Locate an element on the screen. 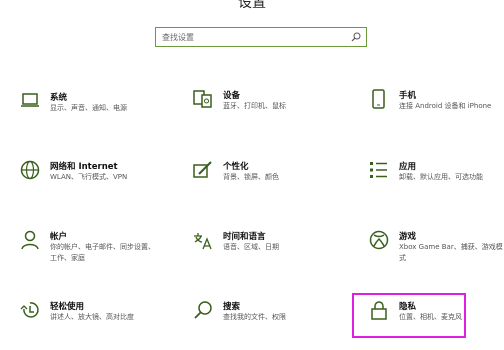  personalization-icon is located at coordinates (202, 169).